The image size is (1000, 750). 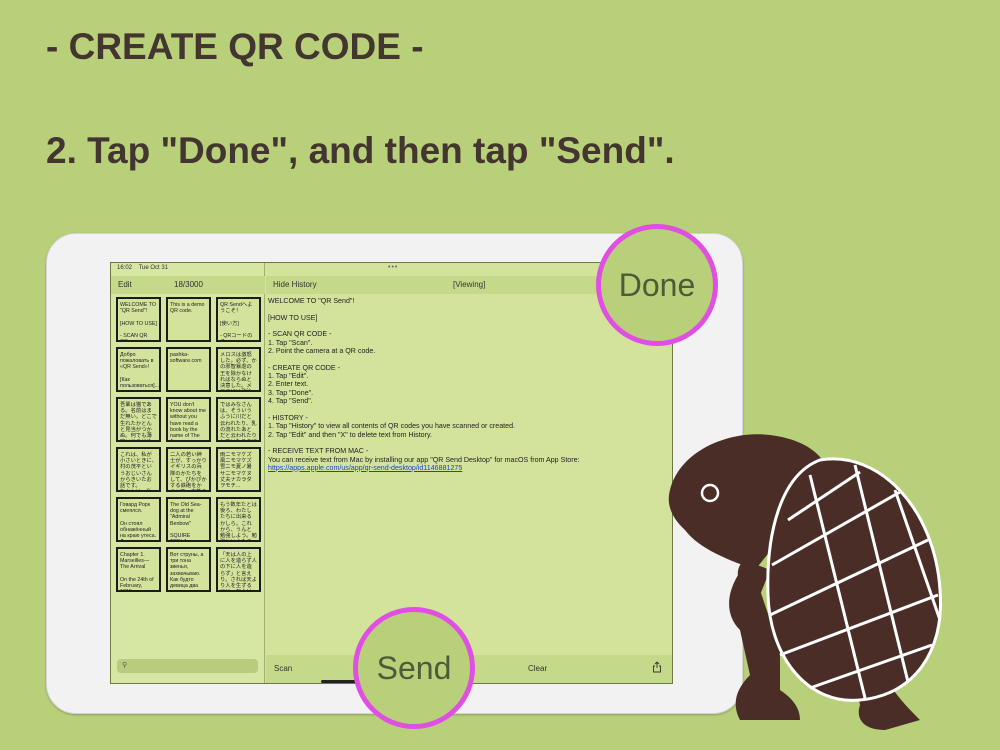 I want to click on send-callout-label: Send, so click(x=414, y=667).